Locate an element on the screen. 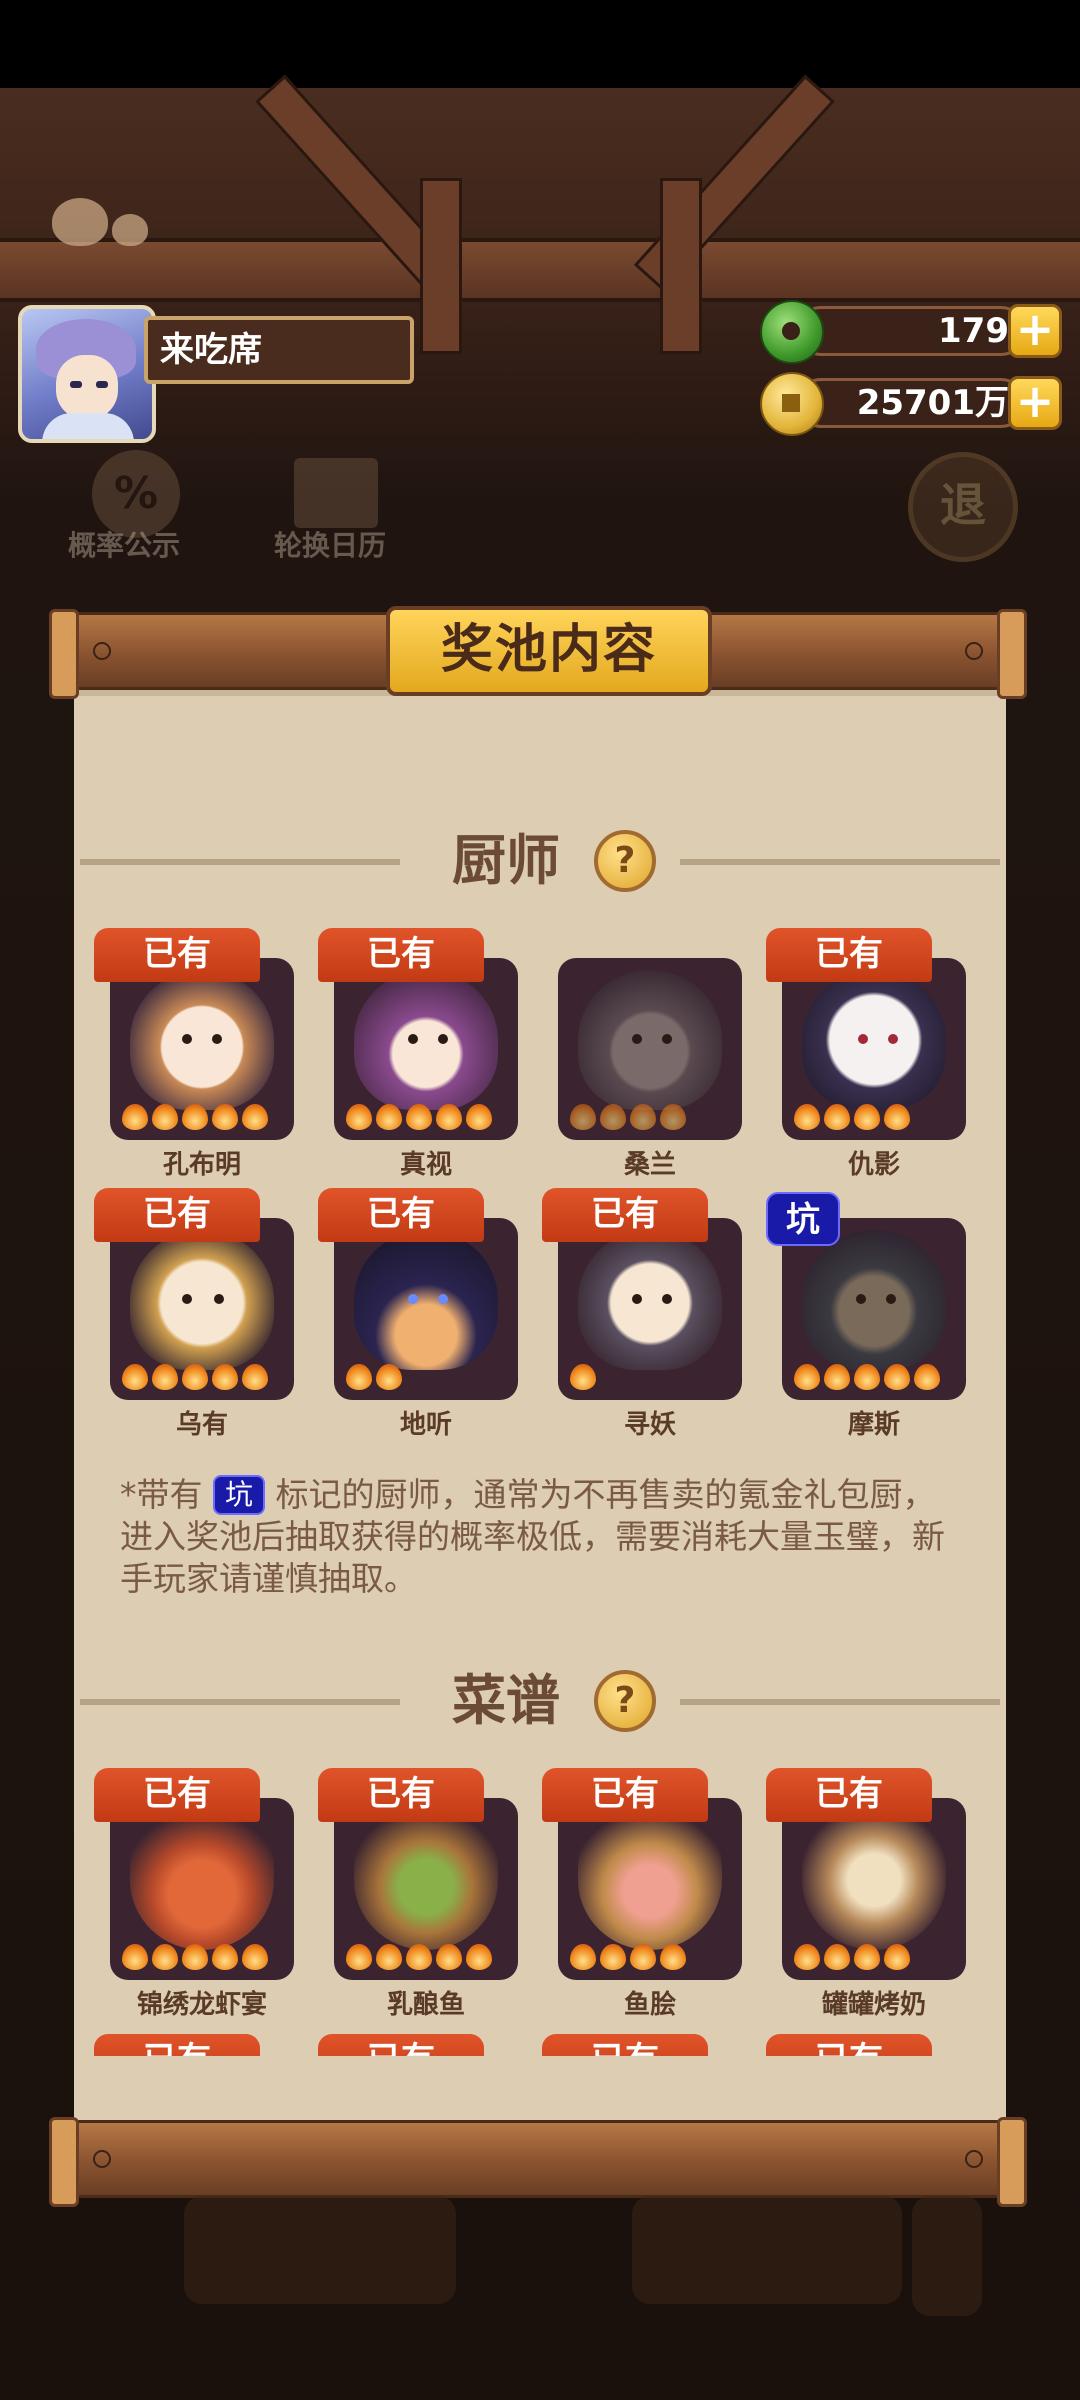 The width and height of the screenshot is (1080, 2400). recipe-name: 鱼脍 is located at coordinates (649, 2005).